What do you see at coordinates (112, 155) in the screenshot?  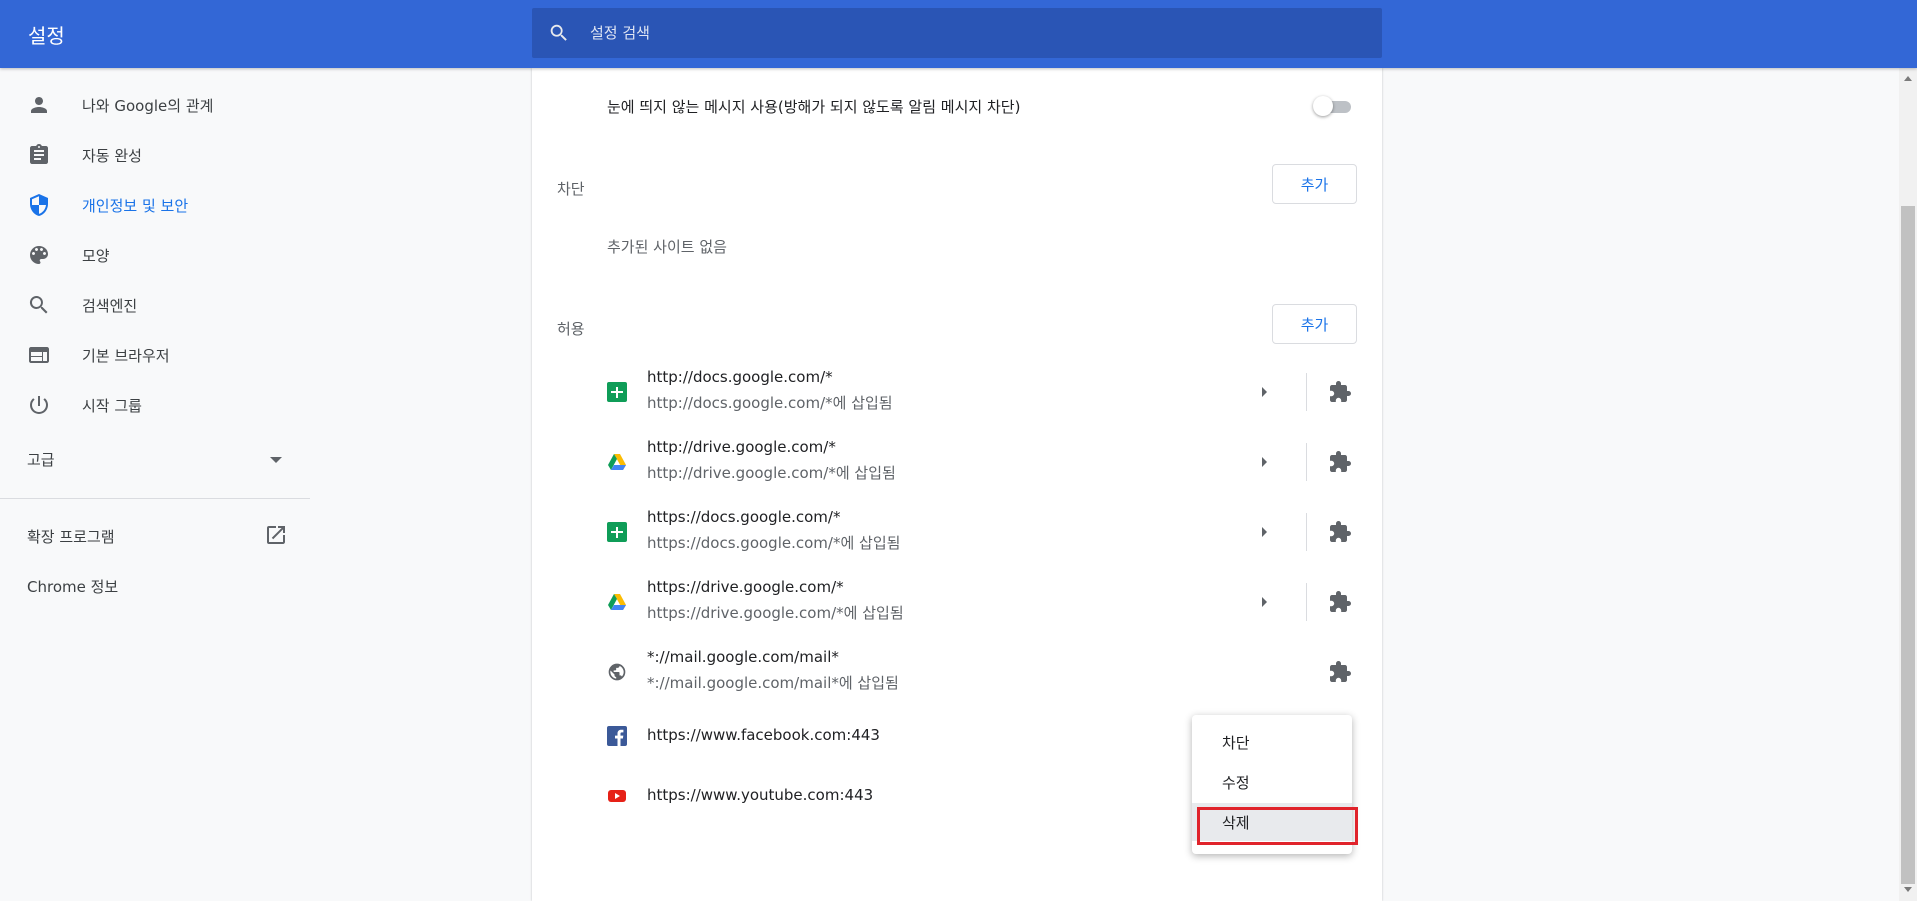 I see `sidebar-item-label: 자동 완성` at bounding box center [112, 155].